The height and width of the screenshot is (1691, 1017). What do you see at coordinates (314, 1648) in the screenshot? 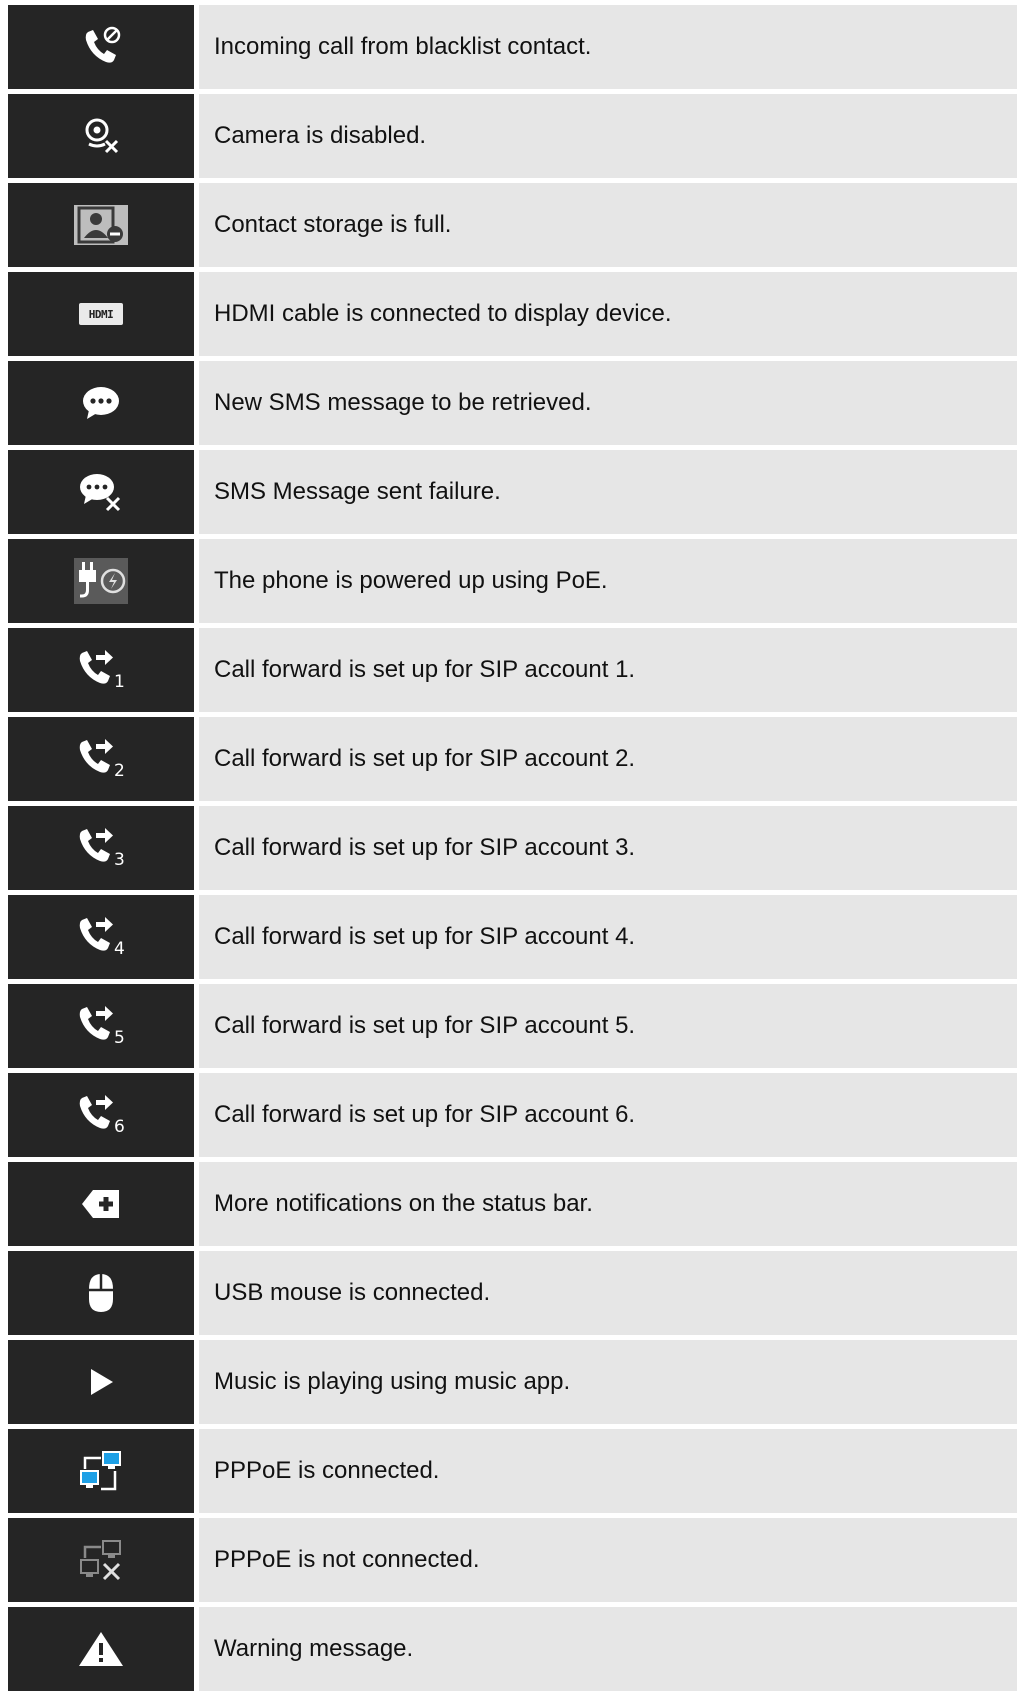
I see `description-text: Warning message.` at bounding box center [314, 1648].